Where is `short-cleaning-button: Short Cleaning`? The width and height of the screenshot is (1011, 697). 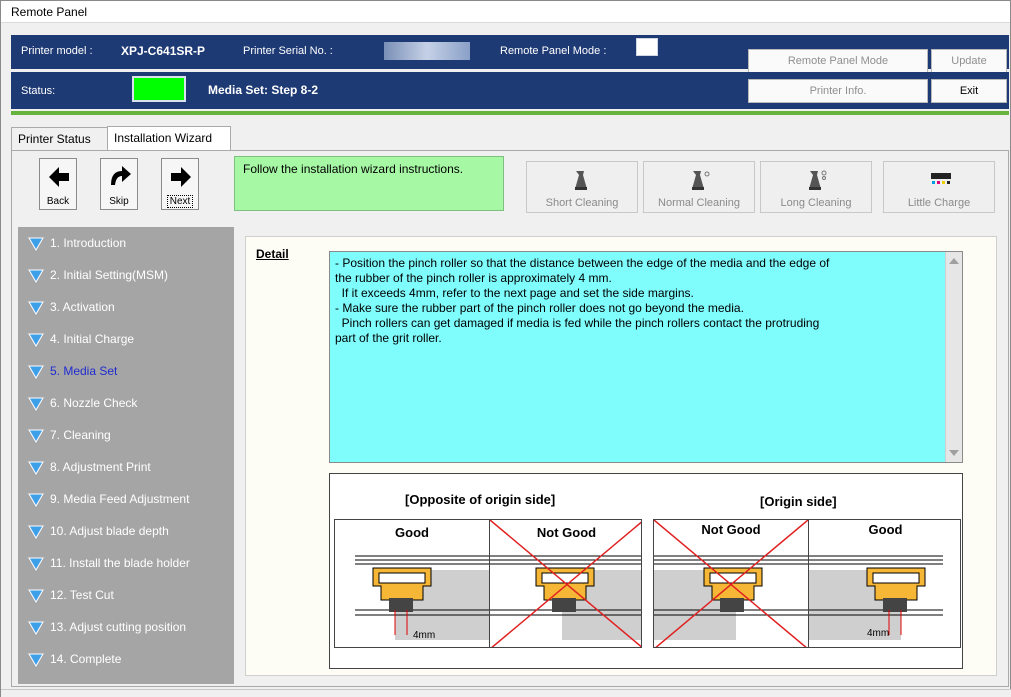
short-cleaning-button: Short Cleaning is located at coordinates (582, 187).